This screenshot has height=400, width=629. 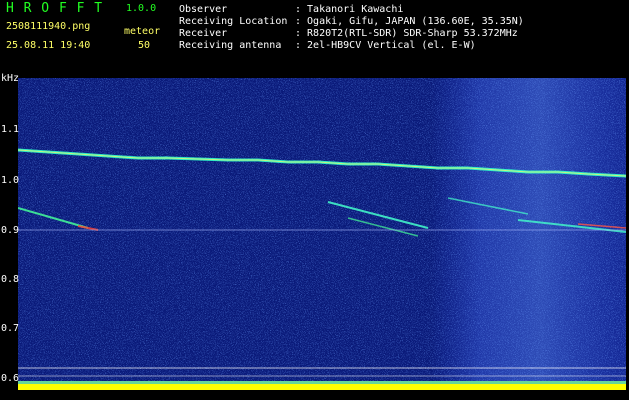 What do you see at coordinates (141, 8) in the screenshot?
I see `app-version: 1.0.0` at bounding box center [141, 8].